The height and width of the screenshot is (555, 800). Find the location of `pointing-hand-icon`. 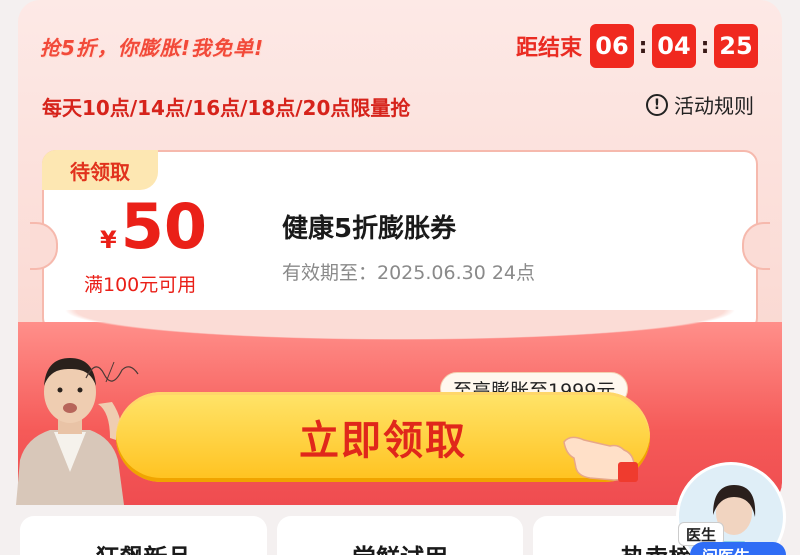

pointing-hand-icon is located at coordinates (600, 459).